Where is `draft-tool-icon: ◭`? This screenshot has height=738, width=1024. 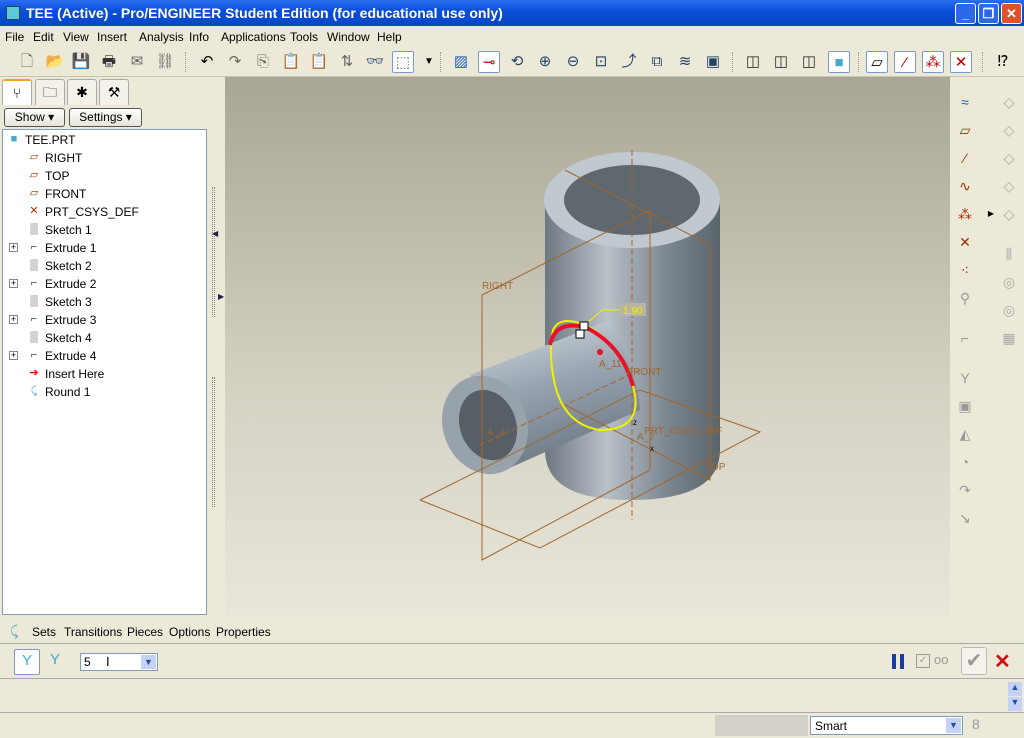 draft-tool-icon: ◭ is located at coordinates (965, 434).